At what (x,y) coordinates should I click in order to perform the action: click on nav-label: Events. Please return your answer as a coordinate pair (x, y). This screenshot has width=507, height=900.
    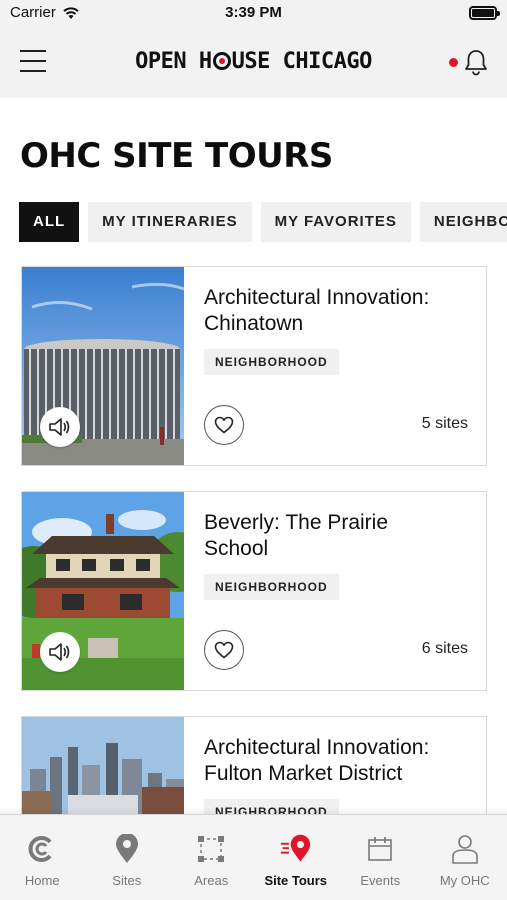
    Looking at the image, I should click on (380, 880).